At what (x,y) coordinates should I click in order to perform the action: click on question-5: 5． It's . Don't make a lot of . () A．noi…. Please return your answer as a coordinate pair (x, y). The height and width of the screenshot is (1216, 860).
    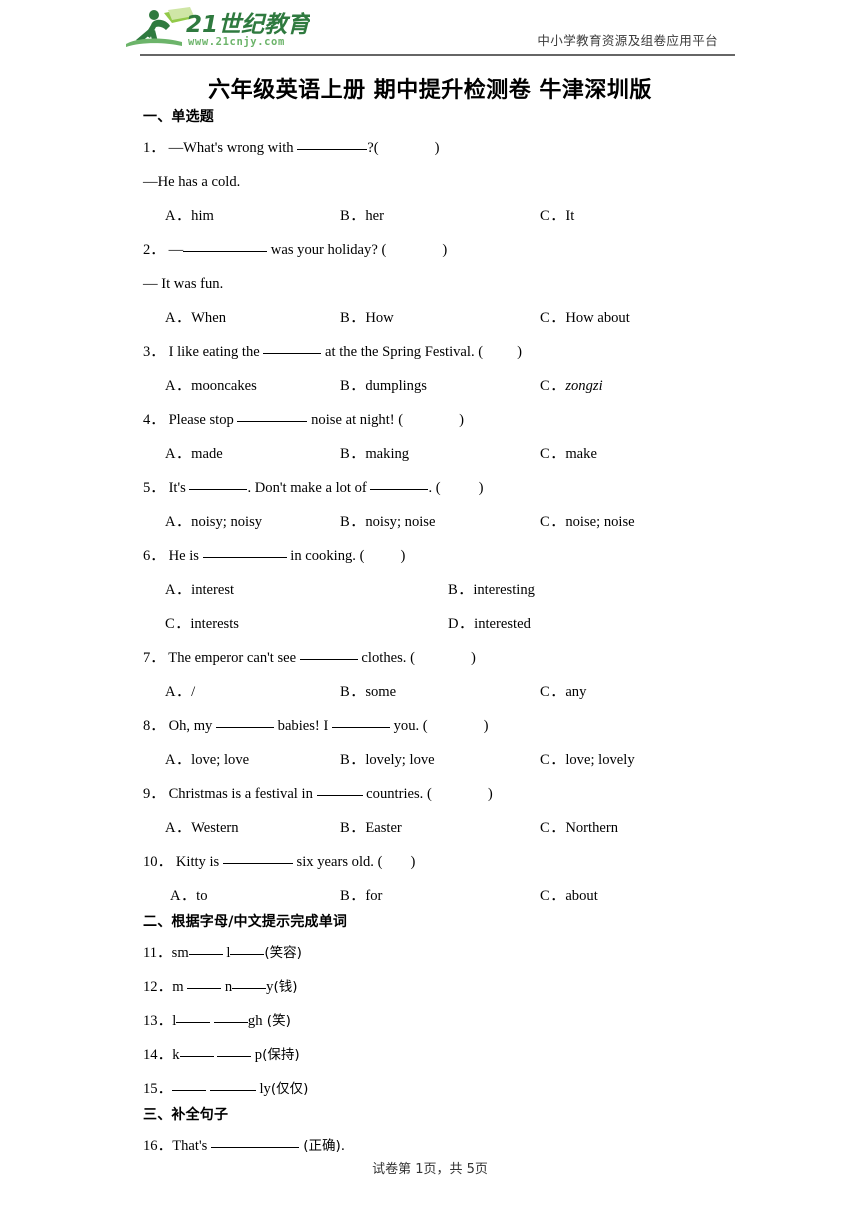
    Looking at the image, I should click on (438, 505).